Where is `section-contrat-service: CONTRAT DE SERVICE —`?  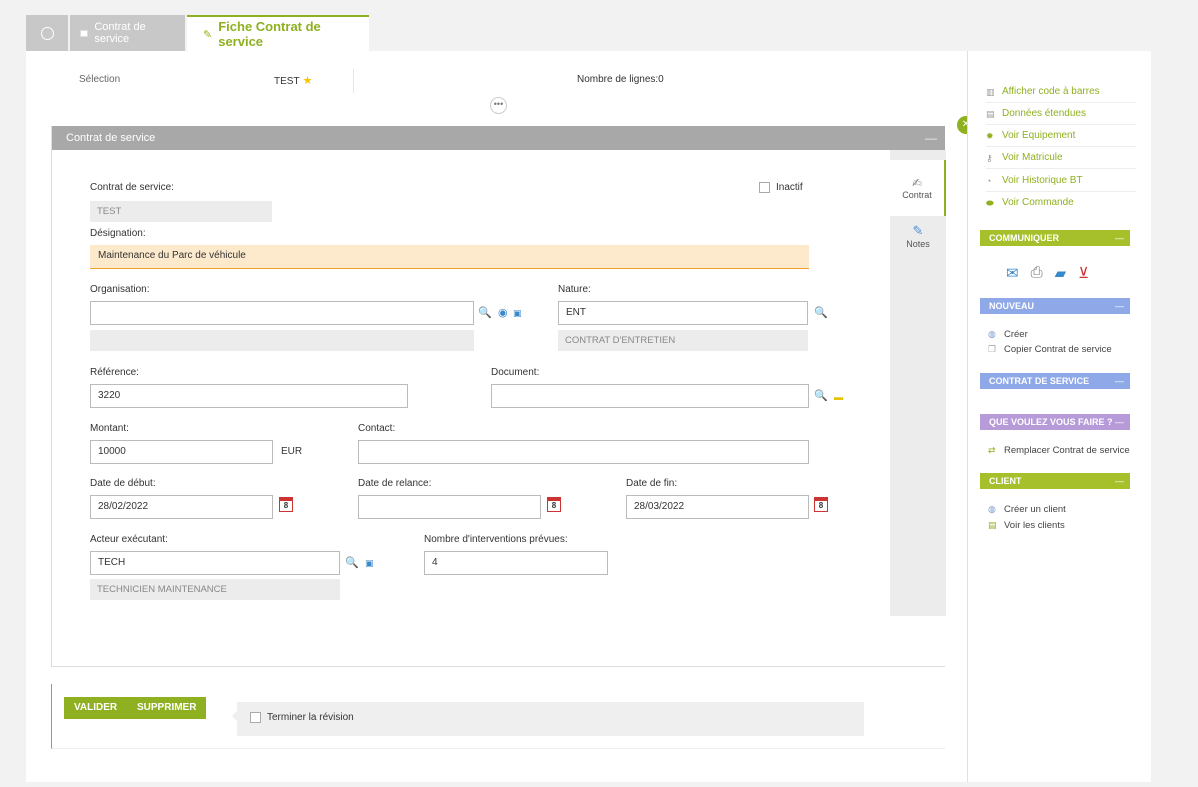 section-contrat-service: CONTRAT DE SERVICE — is located at coordinates (1055, 381).